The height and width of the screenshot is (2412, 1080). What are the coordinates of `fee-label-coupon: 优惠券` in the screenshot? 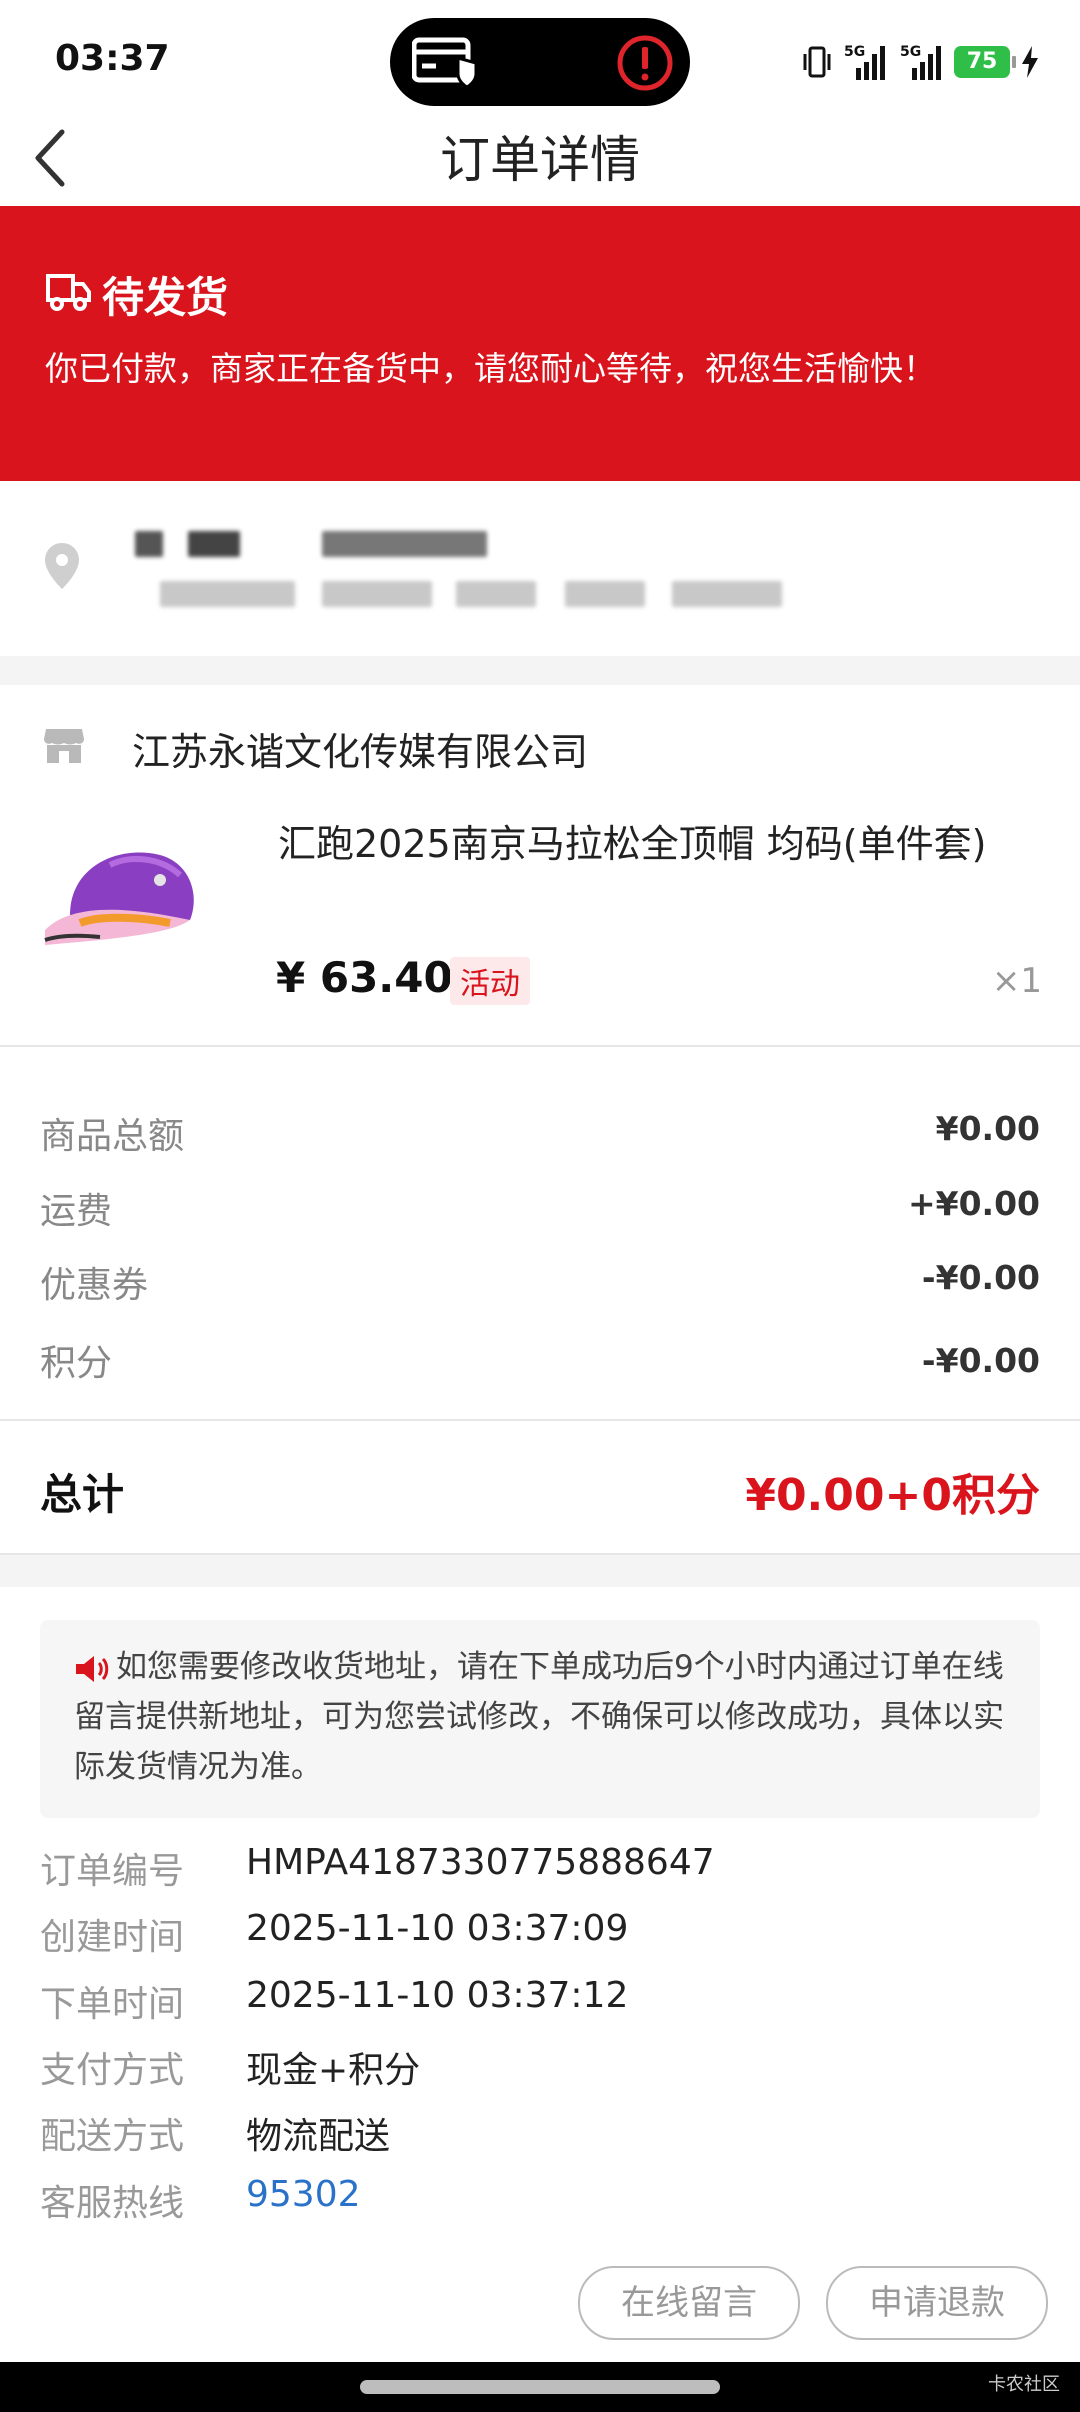 It's located at (94, 1285).